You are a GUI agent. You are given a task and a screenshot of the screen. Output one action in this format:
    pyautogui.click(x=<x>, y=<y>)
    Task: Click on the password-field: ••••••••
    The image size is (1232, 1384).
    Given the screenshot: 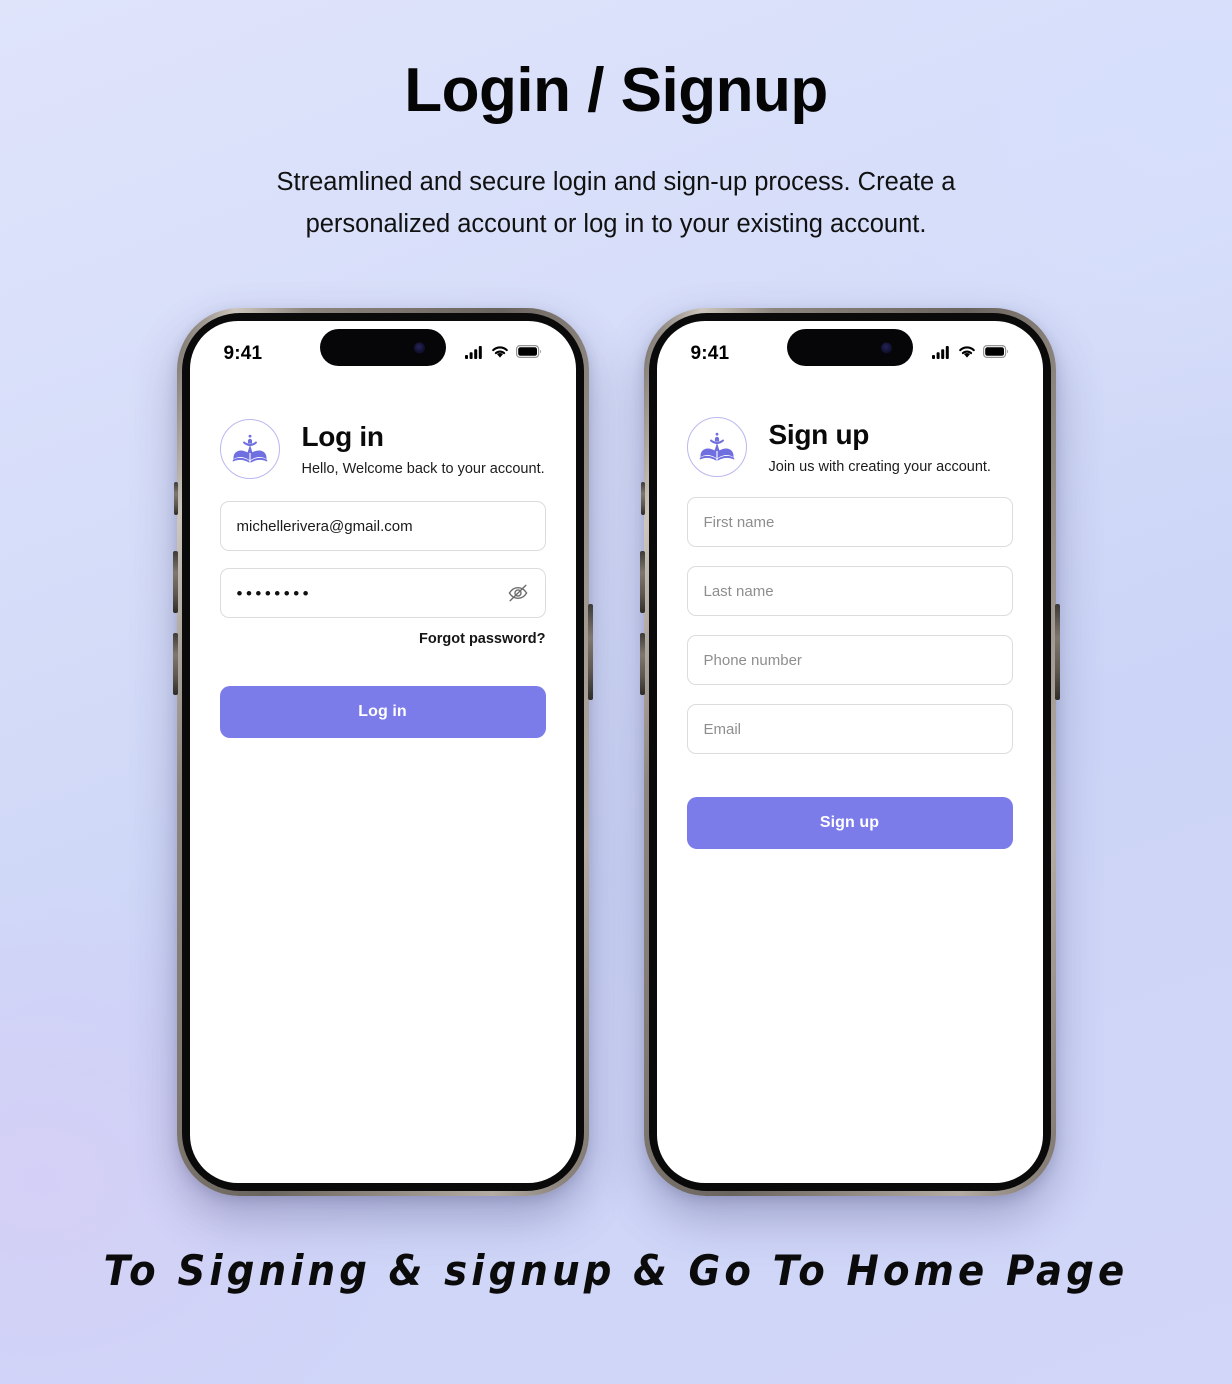 What is the action you would take?
    pyautogui.click(x=382, y=593)
    